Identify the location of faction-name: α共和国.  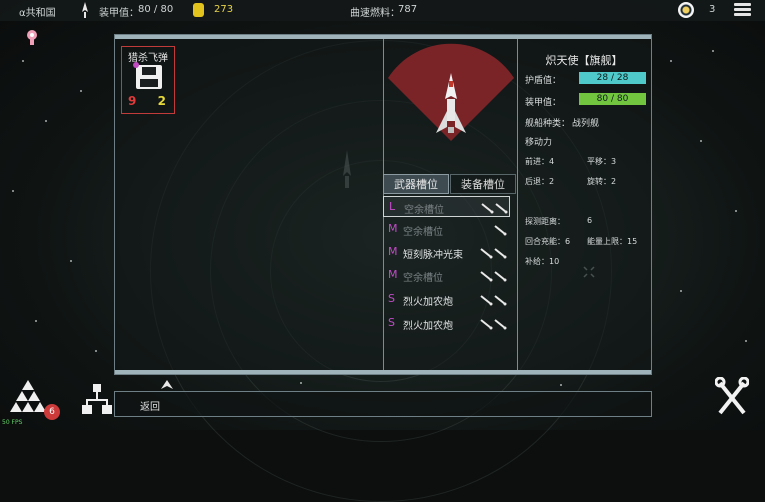
(37, 13).